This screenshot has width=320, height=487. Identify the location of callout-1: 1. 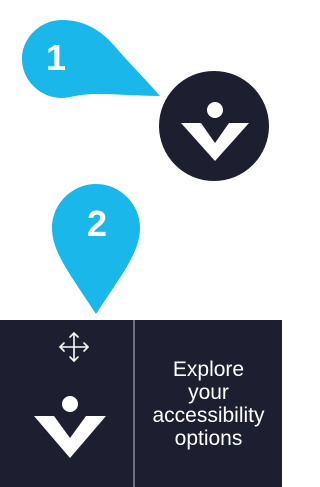
(91, 60).